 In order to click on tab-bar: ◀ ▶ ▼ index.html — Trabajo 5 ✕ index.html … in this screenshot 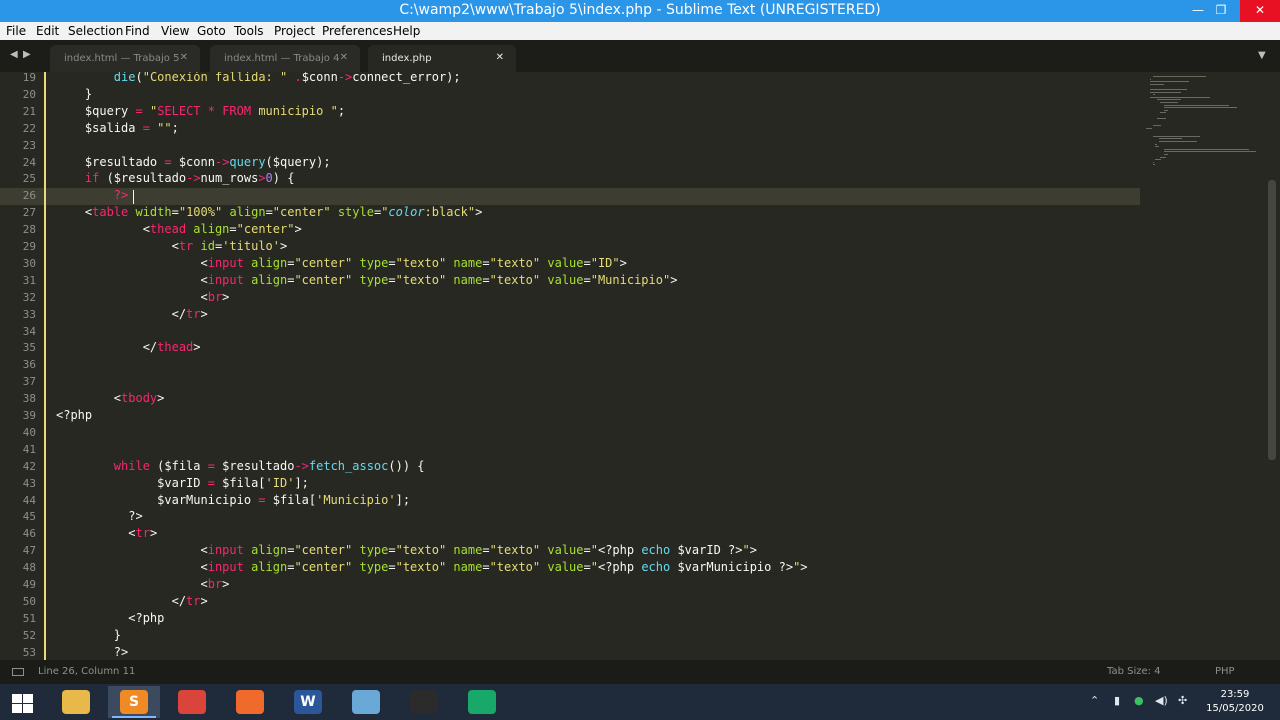, I will do `click(640, 56)`.